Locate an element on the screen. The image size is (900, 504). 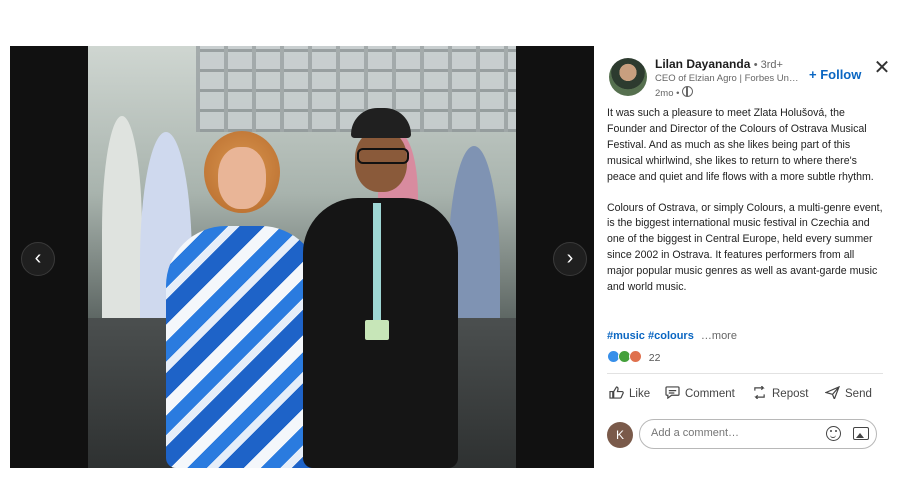
viewer-avatar: K is located at coordinates (620, 435).